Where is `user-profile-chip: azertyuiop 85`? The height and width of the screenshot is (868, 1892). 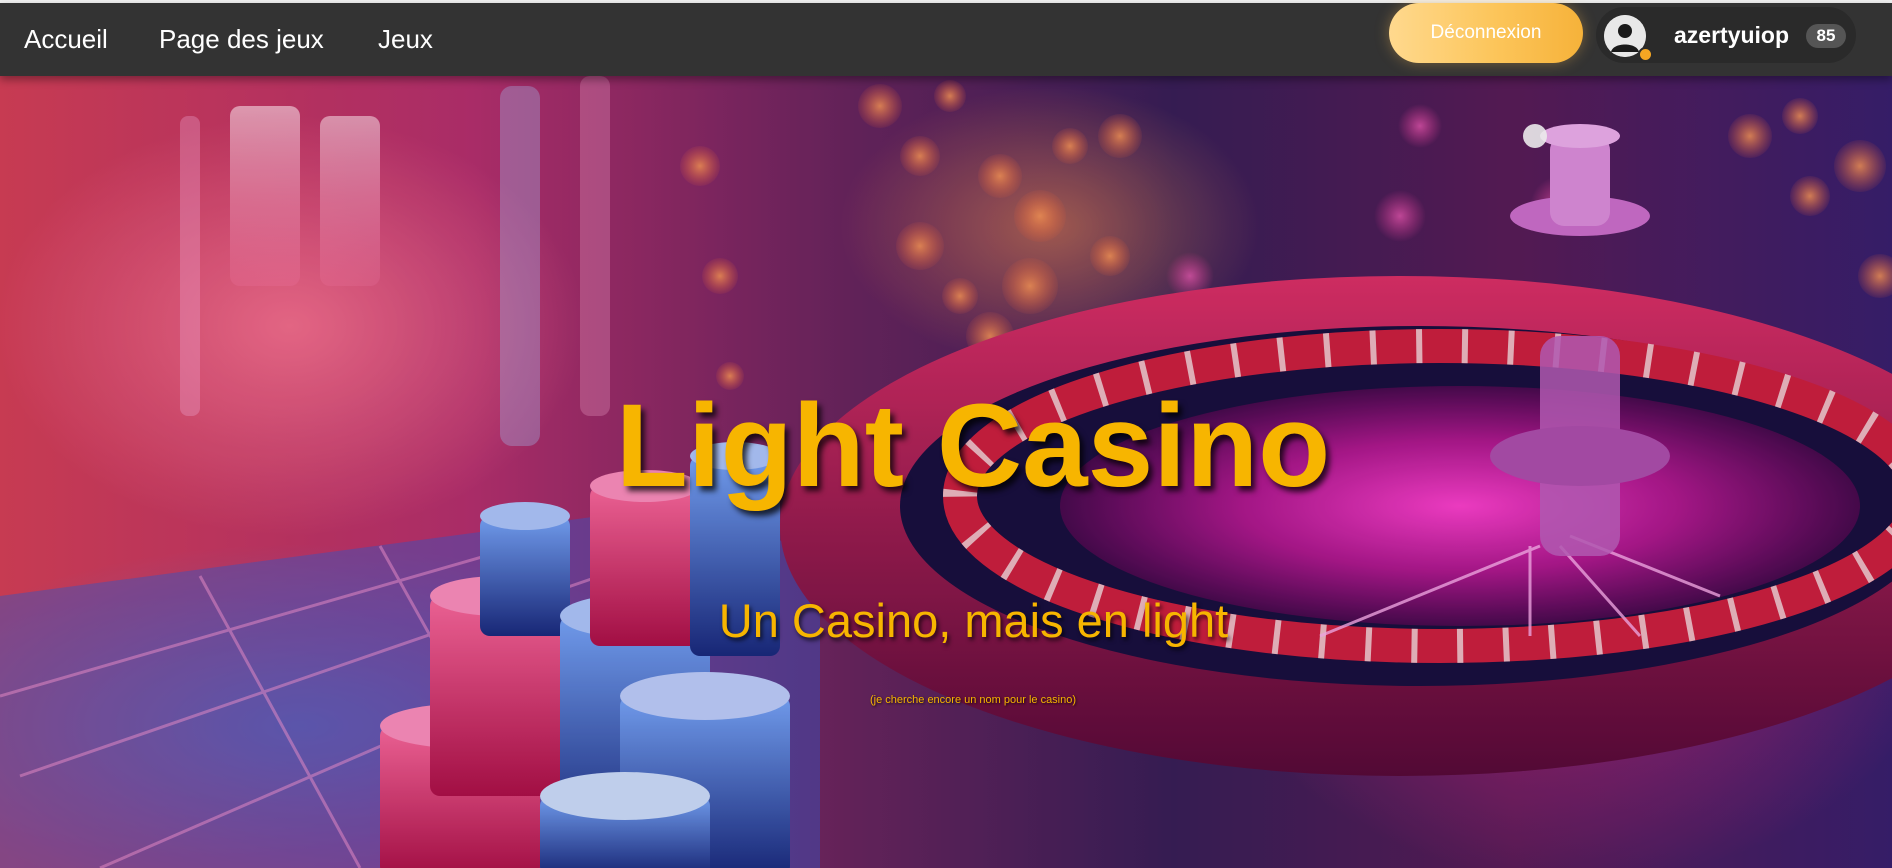 user-profile-chip: azertyuiop 85 is located at coordinates (1726, 35).